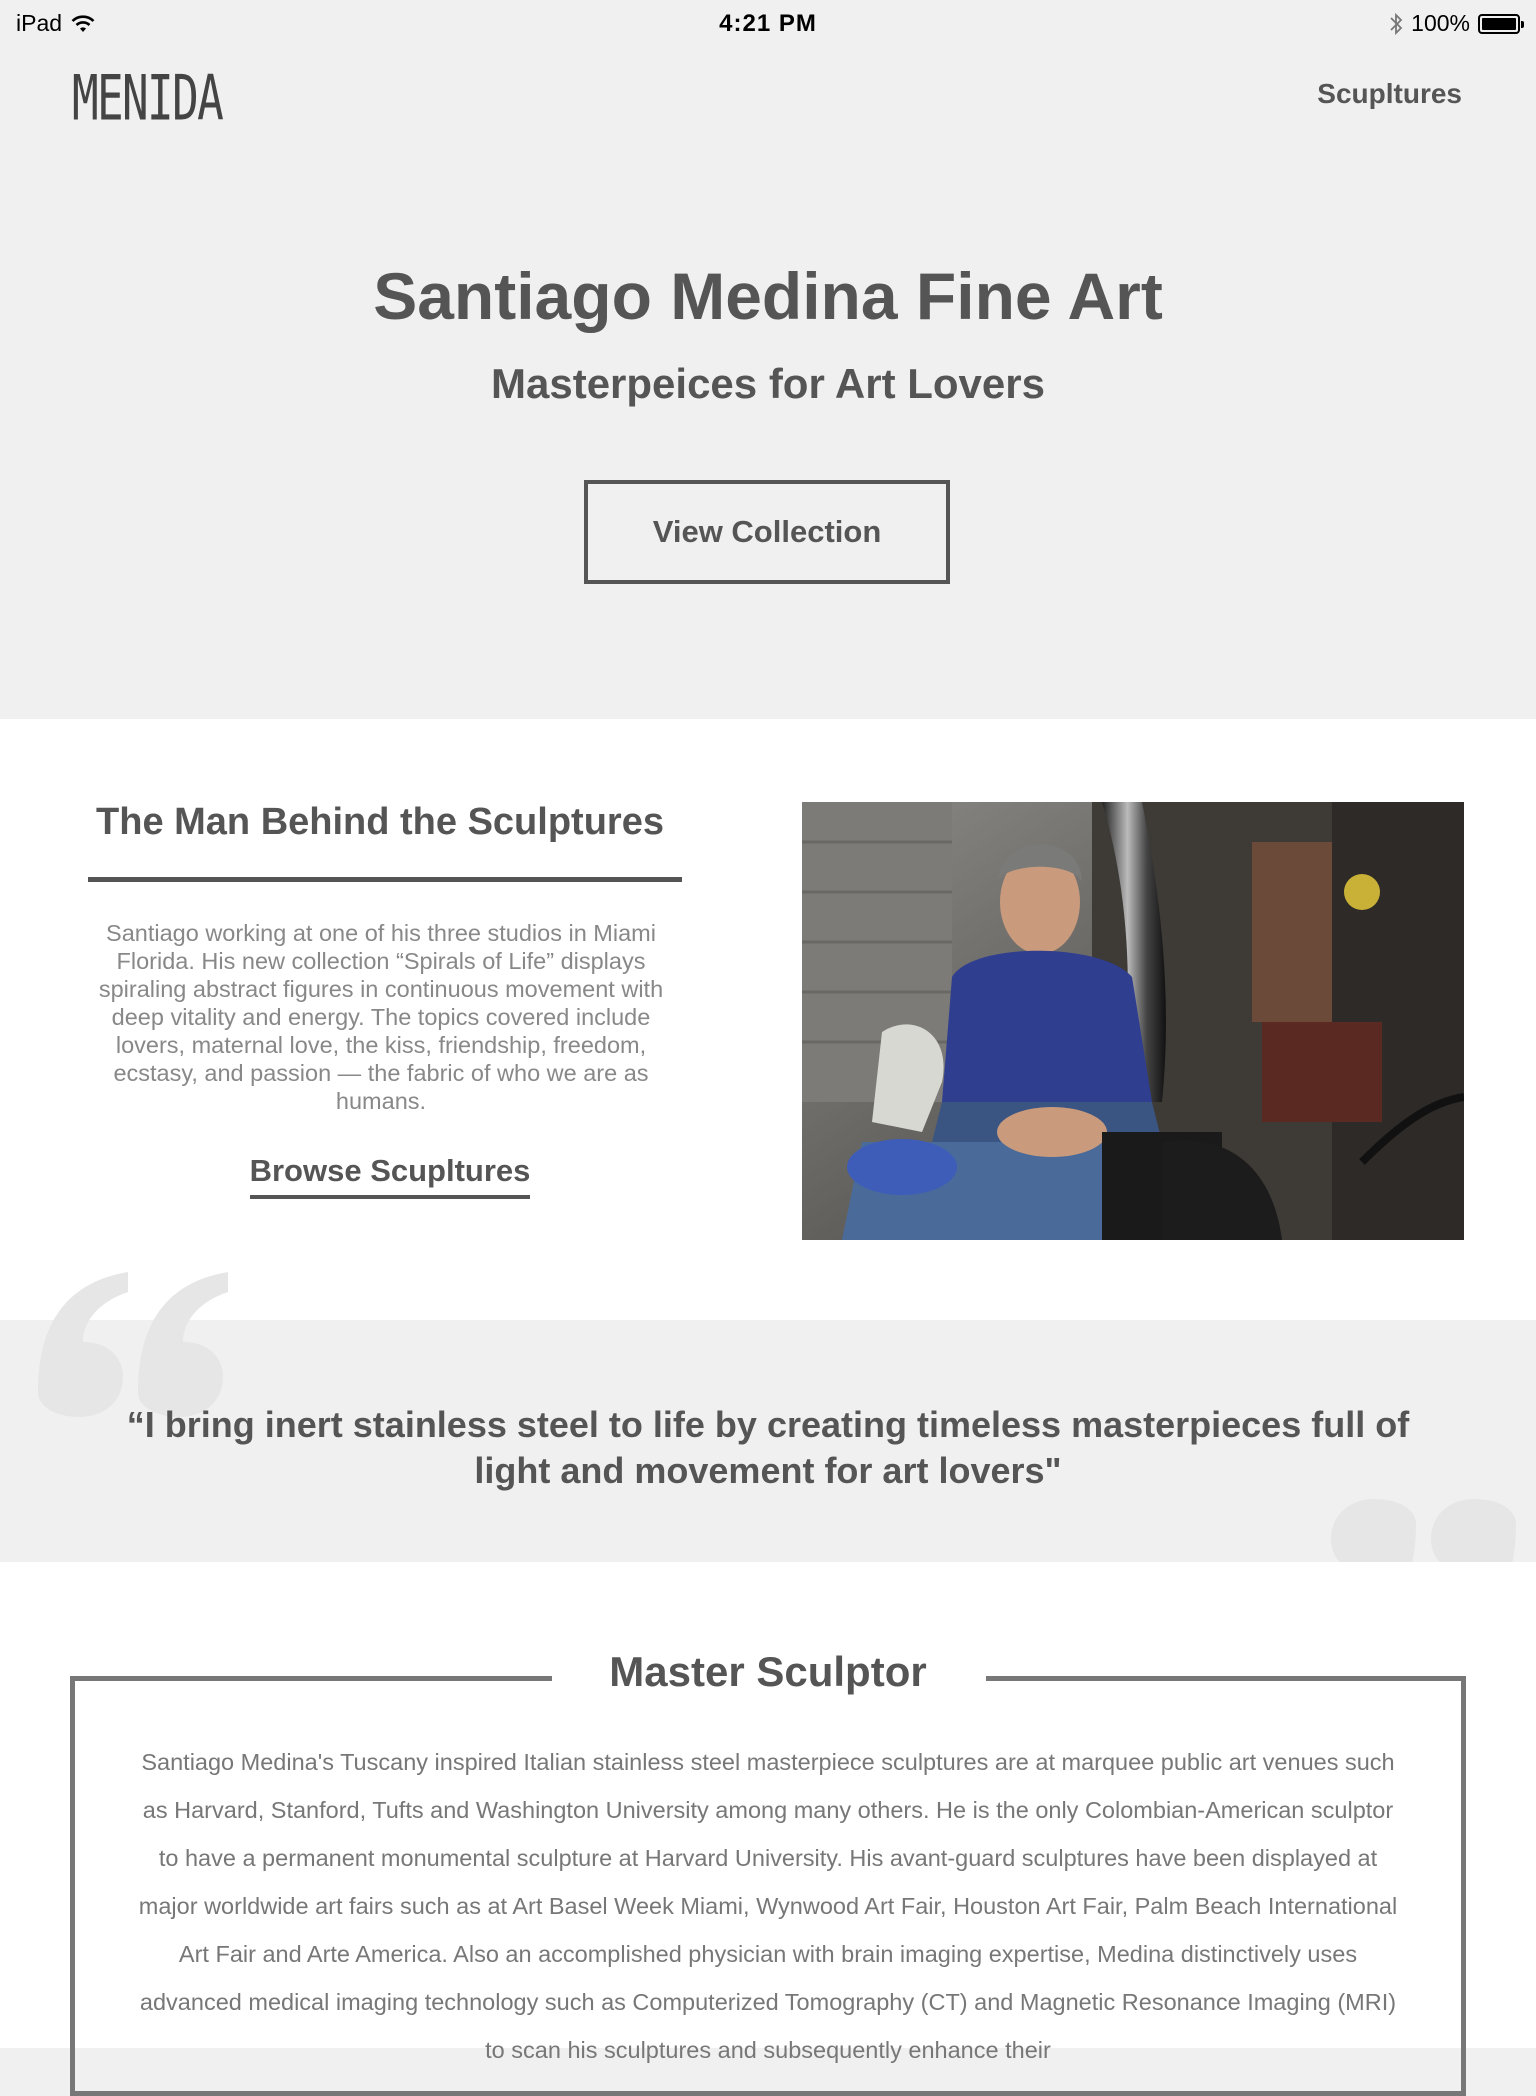 This screenshot has height=2096, width=1536. What do you see at coordinates (768, 383) in the screenshot?
I see `hero-subtitle: Masterpeices for Art Lovers` at bounding box center [768, 383].